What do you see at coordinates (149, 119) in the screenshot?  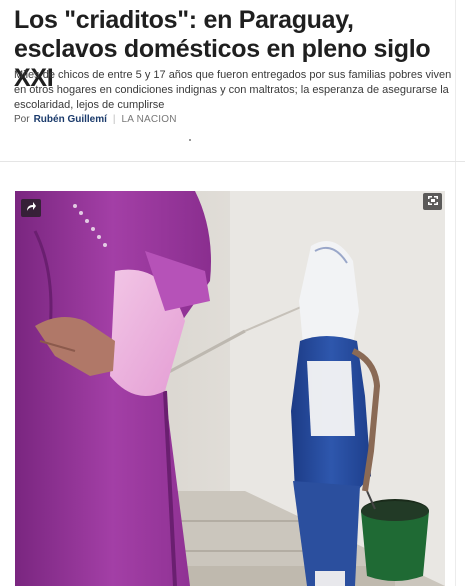 I see `byline-source: LA NACION` at bounding box center [149, 119].